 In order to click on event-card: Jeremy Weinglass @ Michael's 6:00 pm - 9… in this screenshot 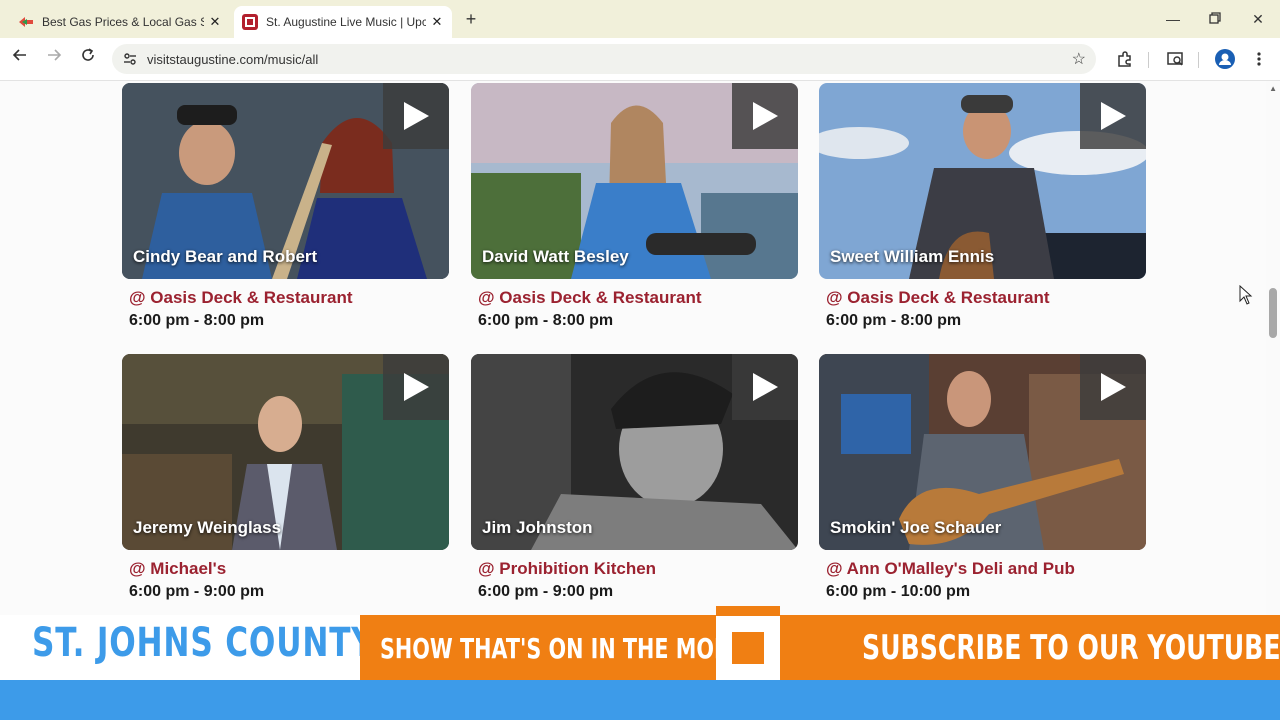, I will do `click(285, 477)`.